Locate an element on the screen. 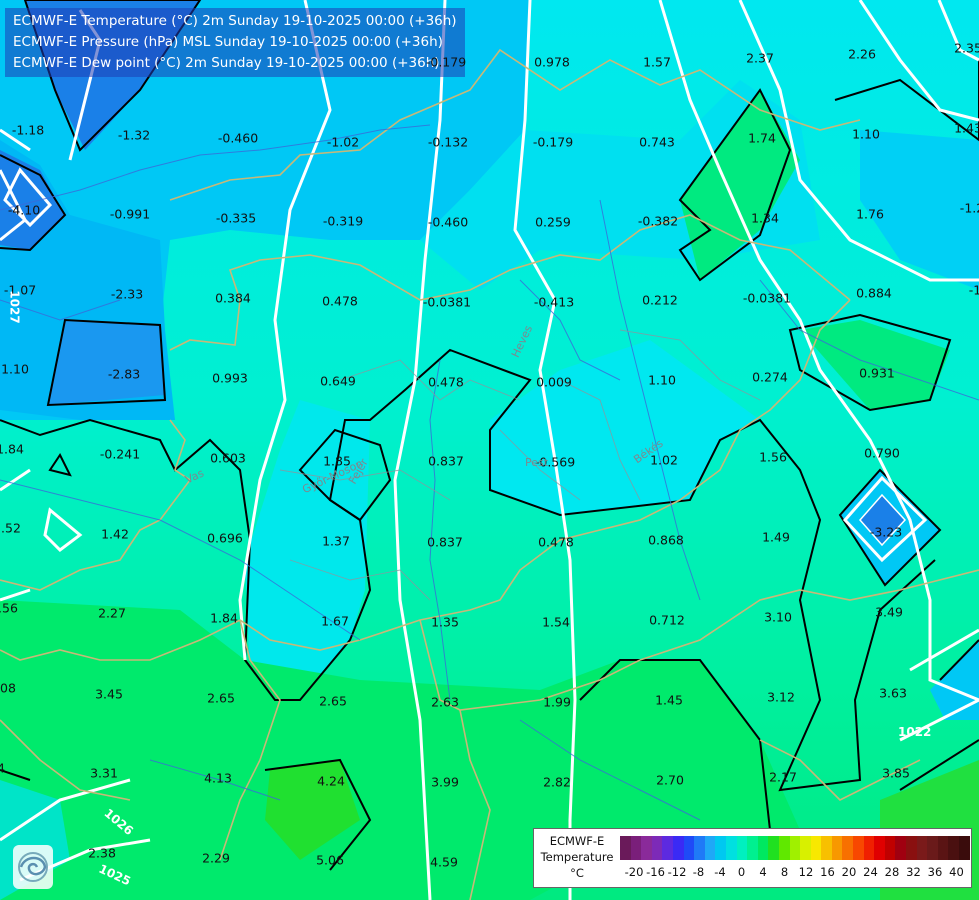 Image resolution: width=979 pixels, height=900 pixels. temperature-value: 2.63 is located at coordinates (445, 702).